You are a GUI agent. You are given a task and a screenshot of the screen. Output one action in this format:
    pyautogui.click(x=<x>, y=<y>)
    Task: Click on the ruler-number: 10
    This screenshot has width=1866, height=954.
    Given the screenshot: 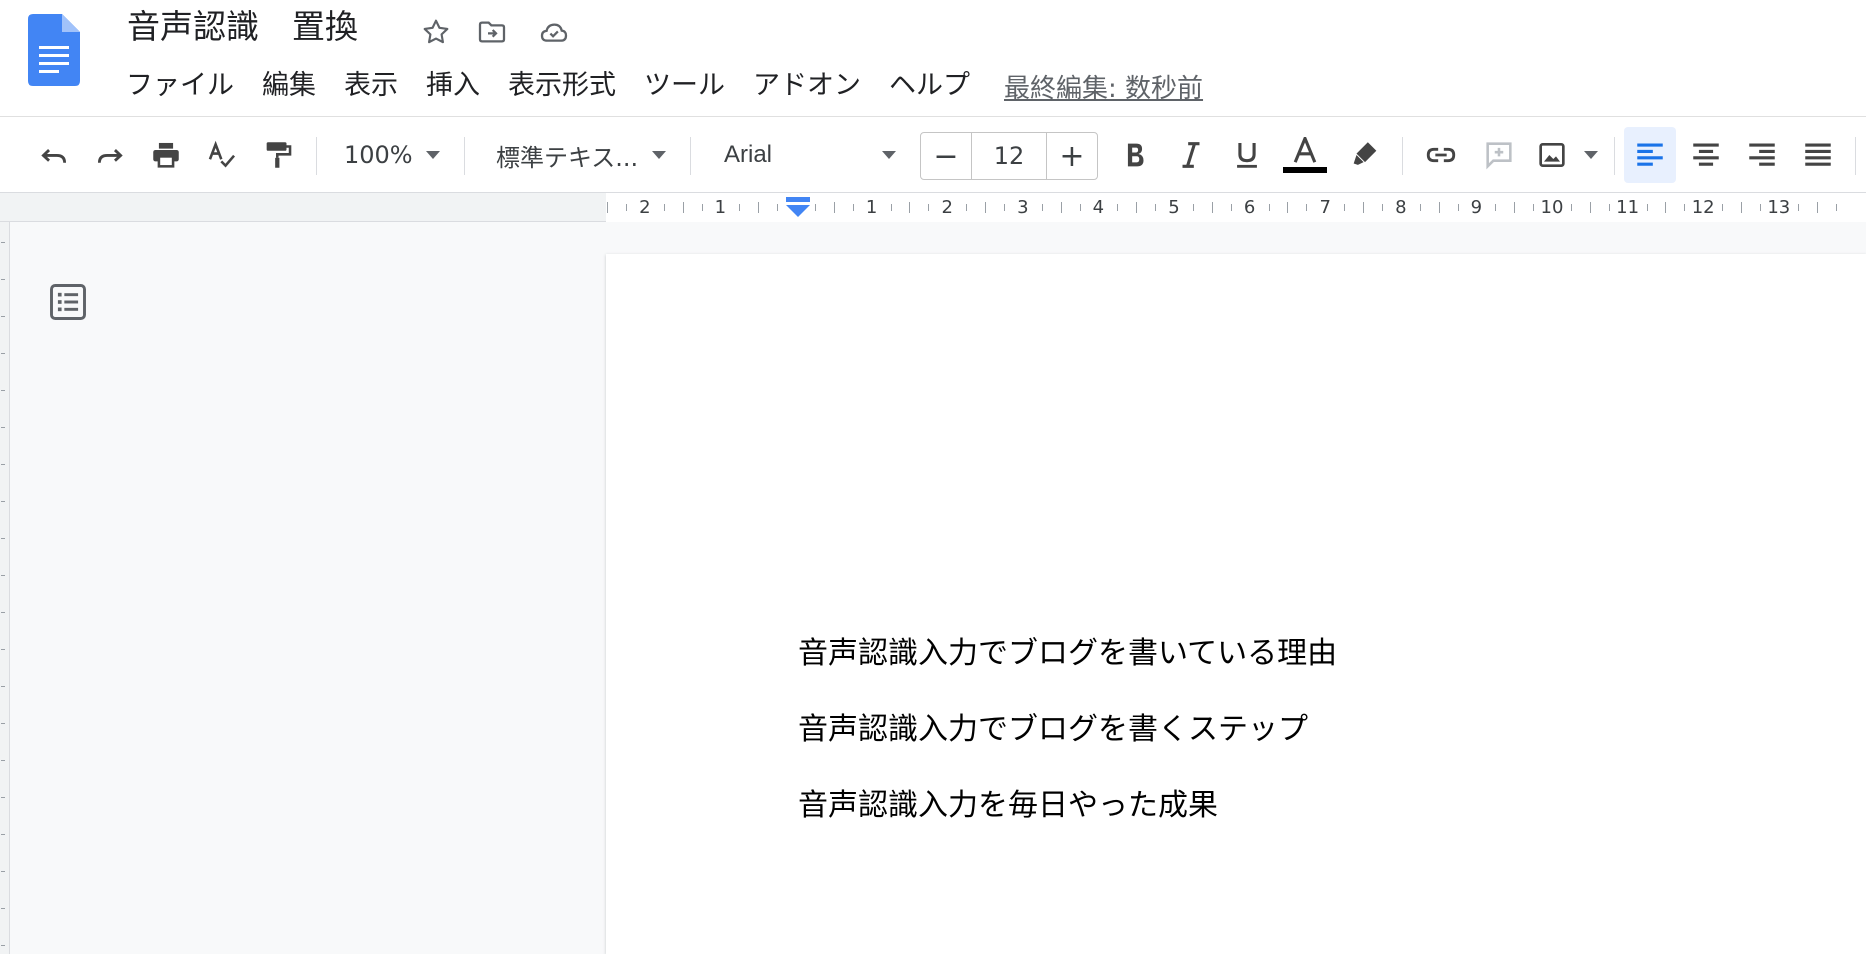 What is the action you would take?
    pyautogui.click(x=1552, y=207)
    